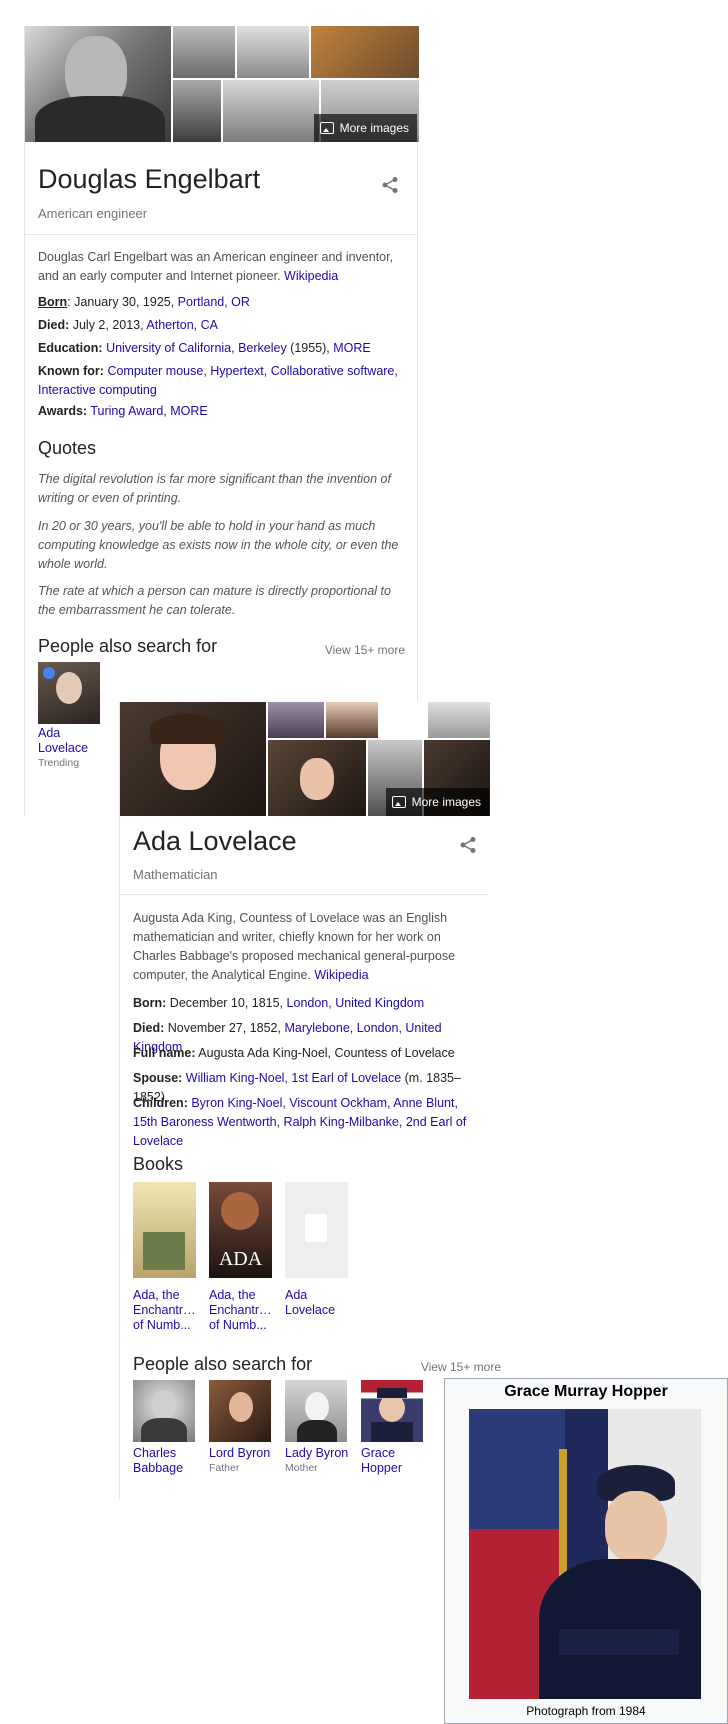 The height and width of the screenshot is (1724, 728). What do you see at coordinates (158, 1164) in the screenshot?
I see `section-heading-books: Books` at bounding box center [158, 1164].